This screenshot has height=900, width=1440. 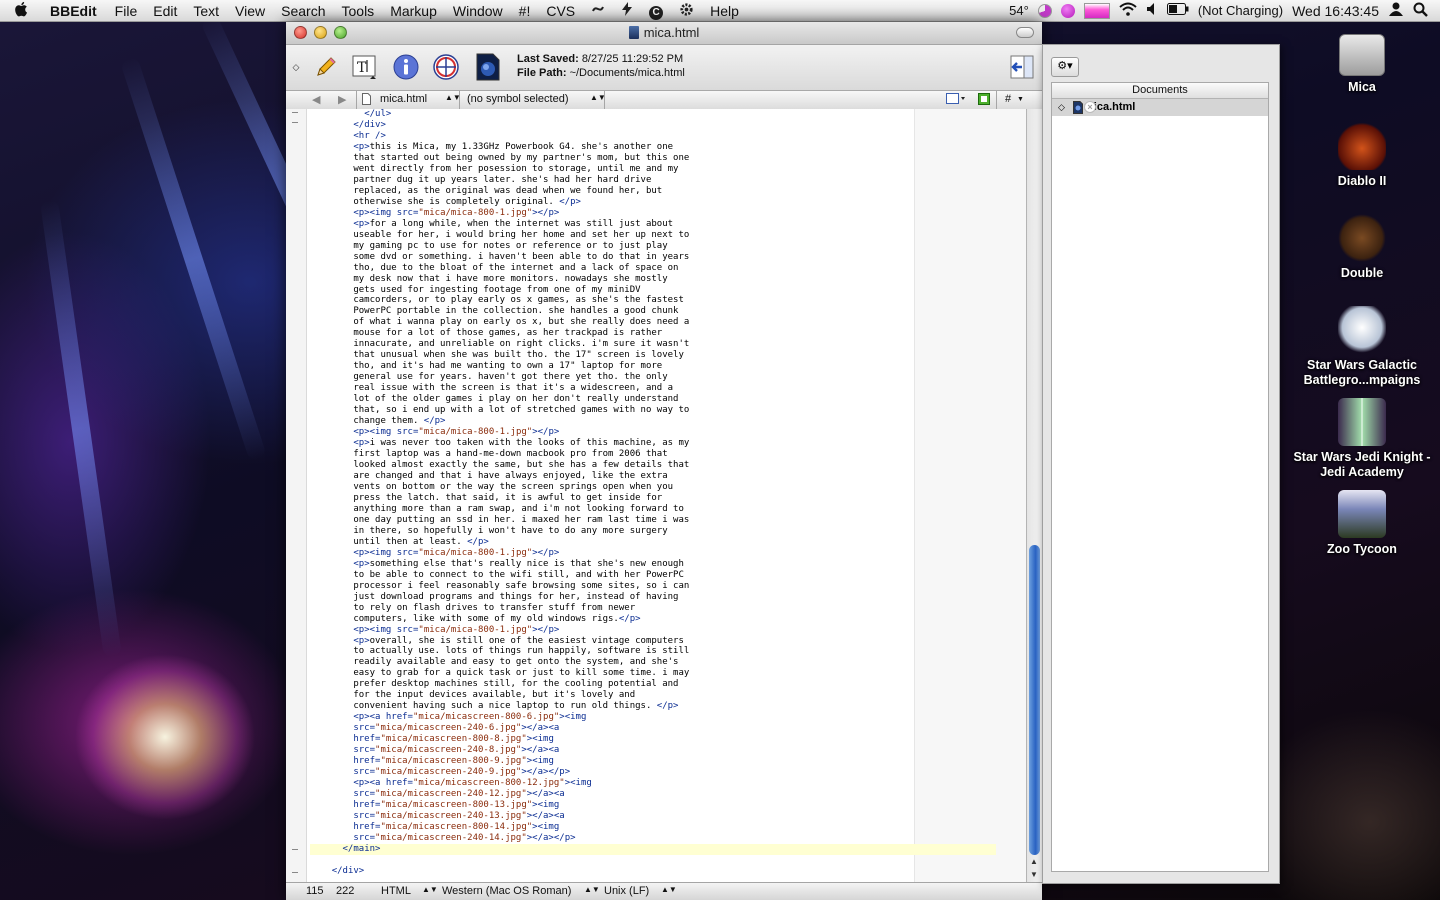 What do you see at coordinates (342, 99) in the screenshot?
I see `nav-forward-icon: ▶` at bounding box center [342, 99].